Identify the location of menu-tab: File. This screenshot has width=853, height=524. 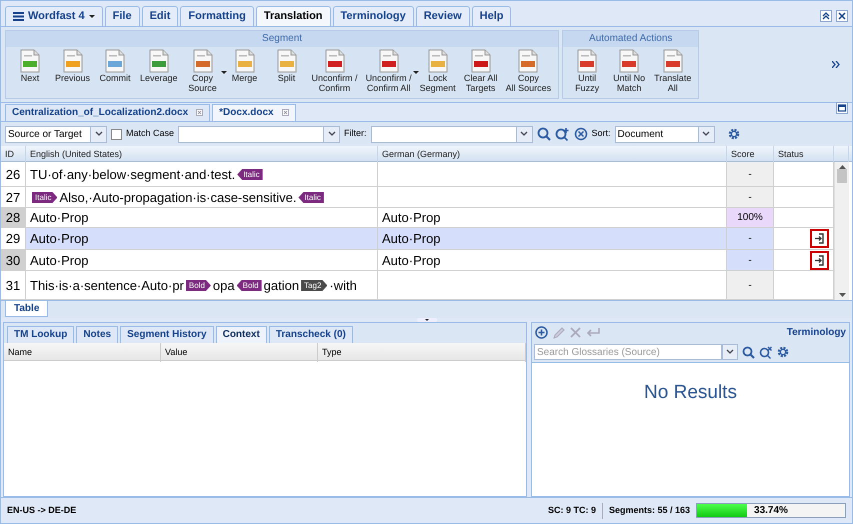
(122, 16).